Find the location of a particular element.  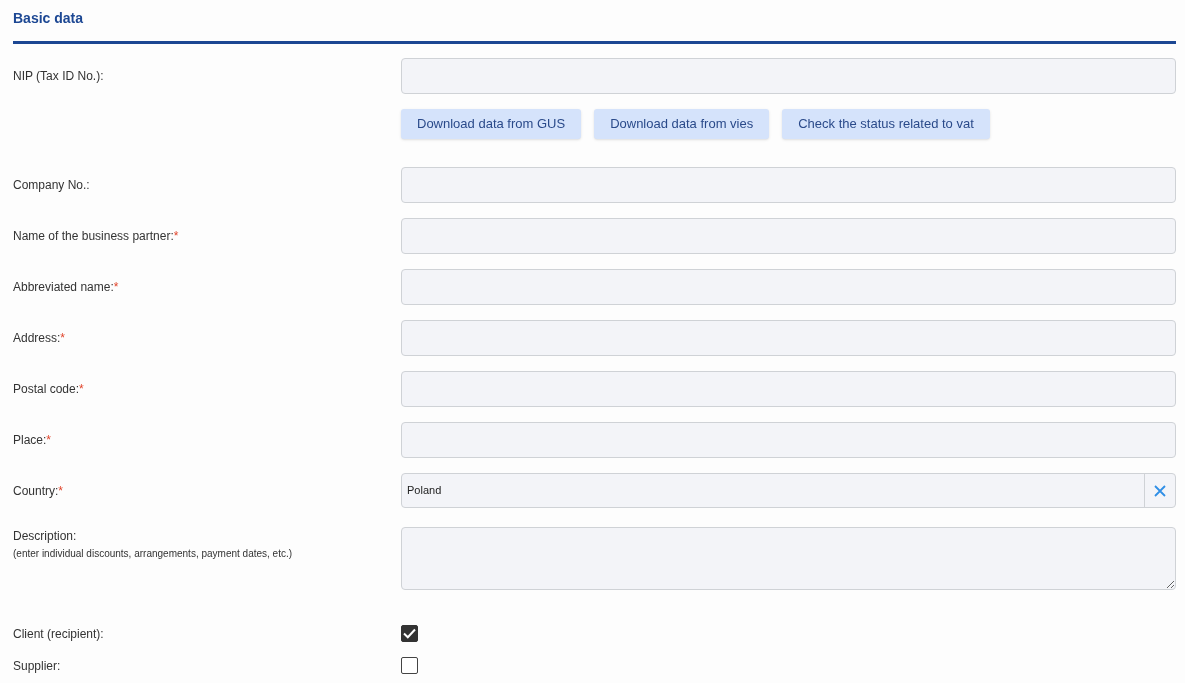

clear-icon is located at coordinates (1160, 490).